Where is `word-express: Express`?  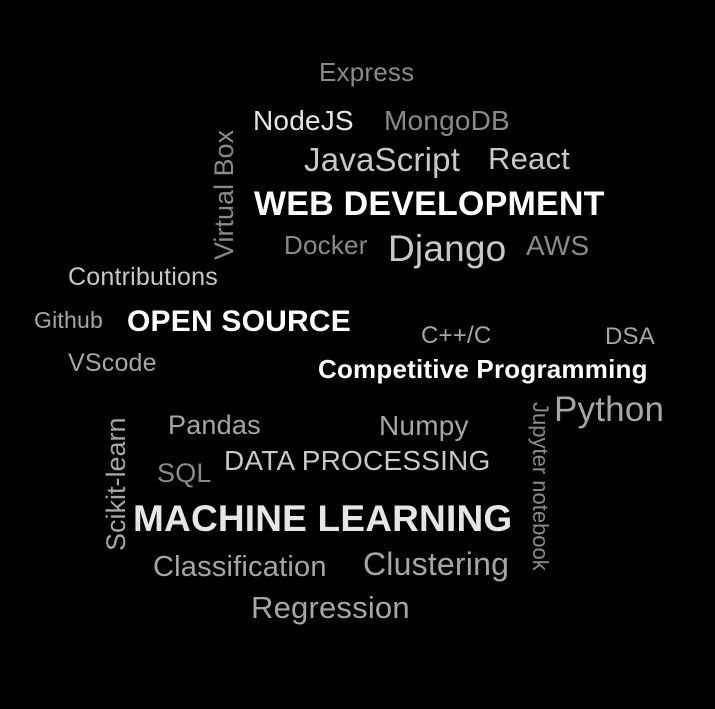
word-express: Express is located at coordinates (367, 72).